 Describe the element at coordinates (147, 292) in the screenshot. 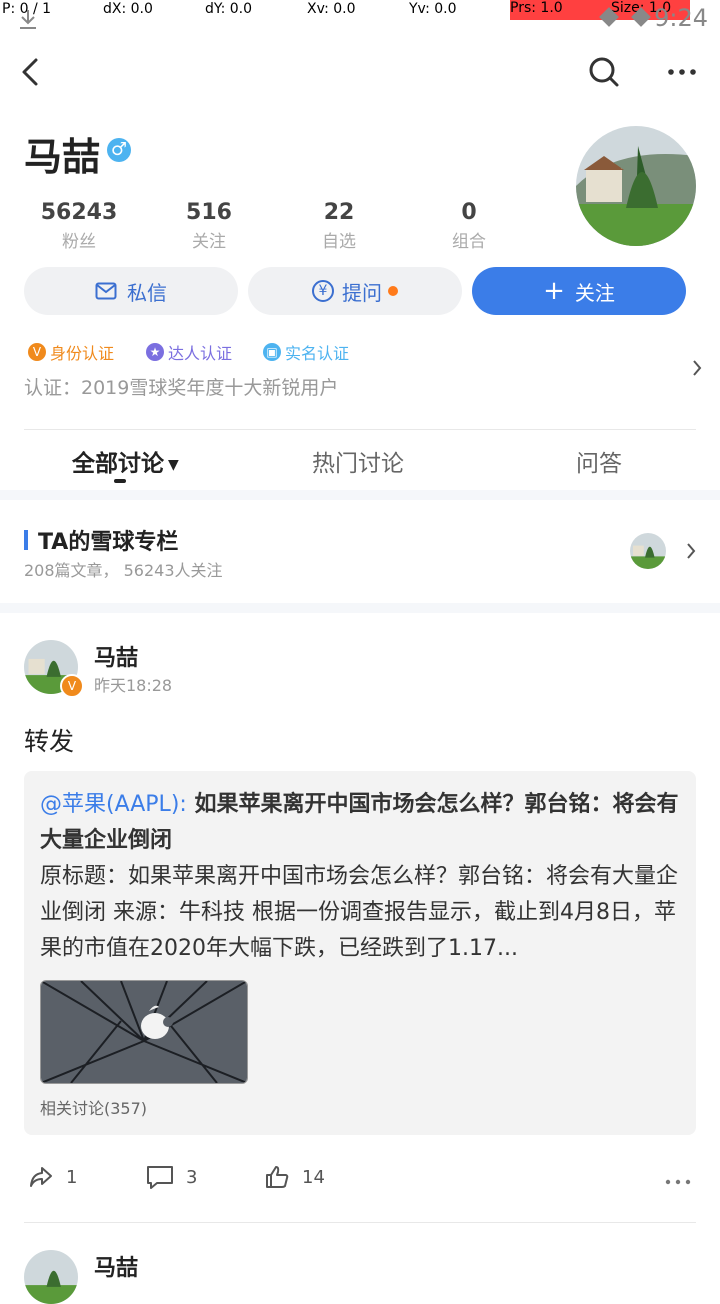

I see `message-label: 私信` at that location.